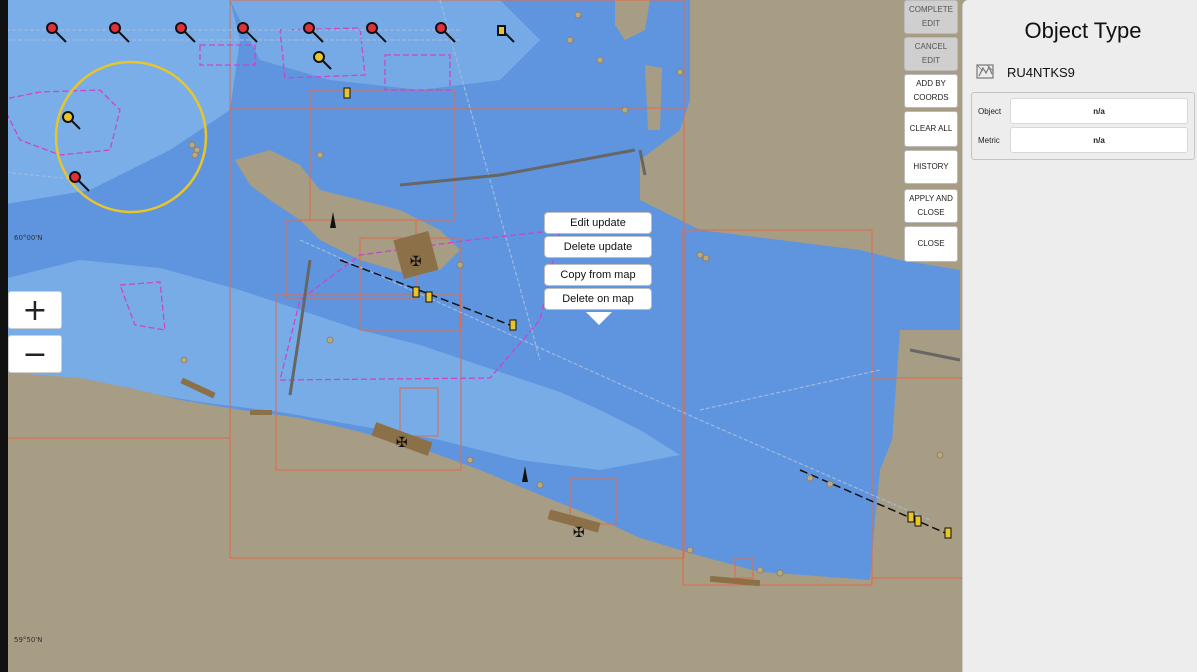 Image resolution: width=1197 pixels, height=672 pixels. I want to click on metric-field-row: Metric n/a, so click(1083, 140).